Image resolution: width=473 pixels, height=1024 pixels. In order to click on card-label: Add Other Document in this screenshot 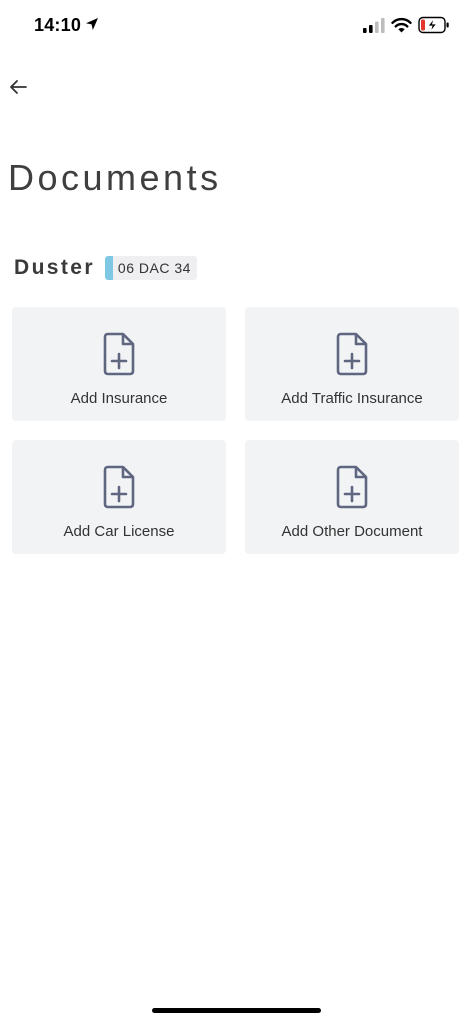, I will do `click(352, 531)`.